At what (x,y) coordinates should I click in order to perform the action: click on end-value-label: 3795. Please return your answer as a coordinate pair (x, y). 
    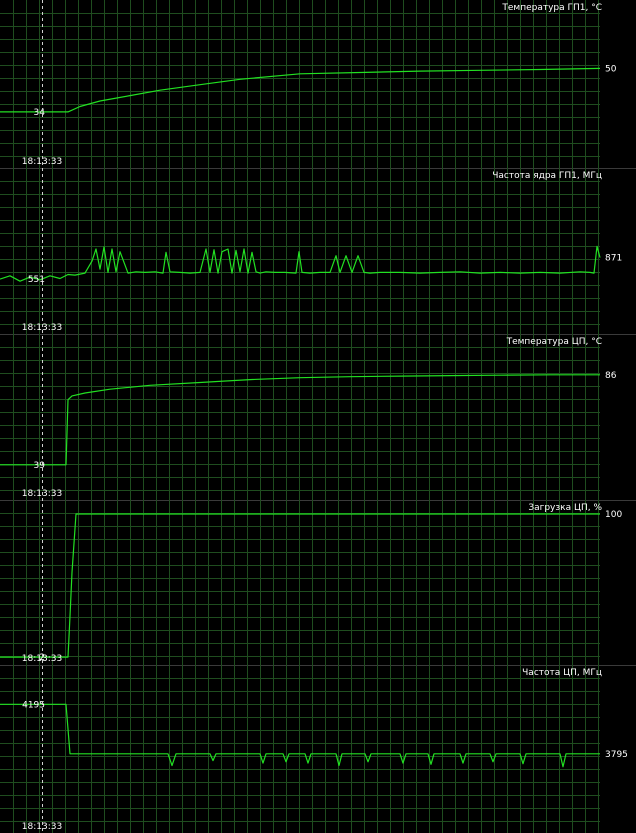
    Looking at the image, I should click on (616, 755).